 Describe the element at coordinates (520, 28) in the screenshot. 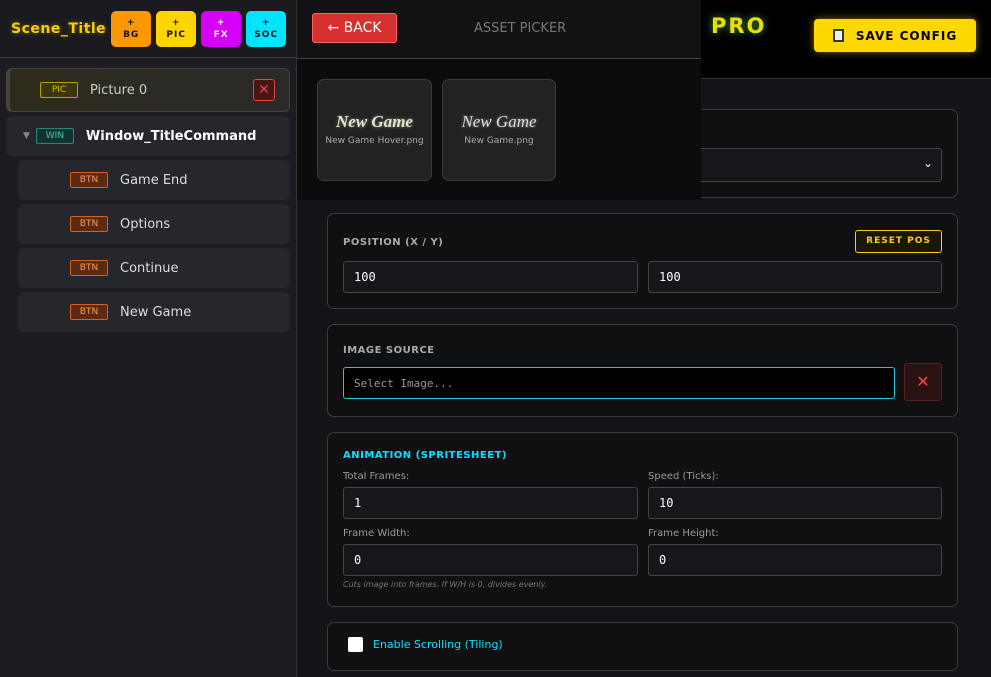

I see `asset-picker-title: ASSET PICKER` at that location.